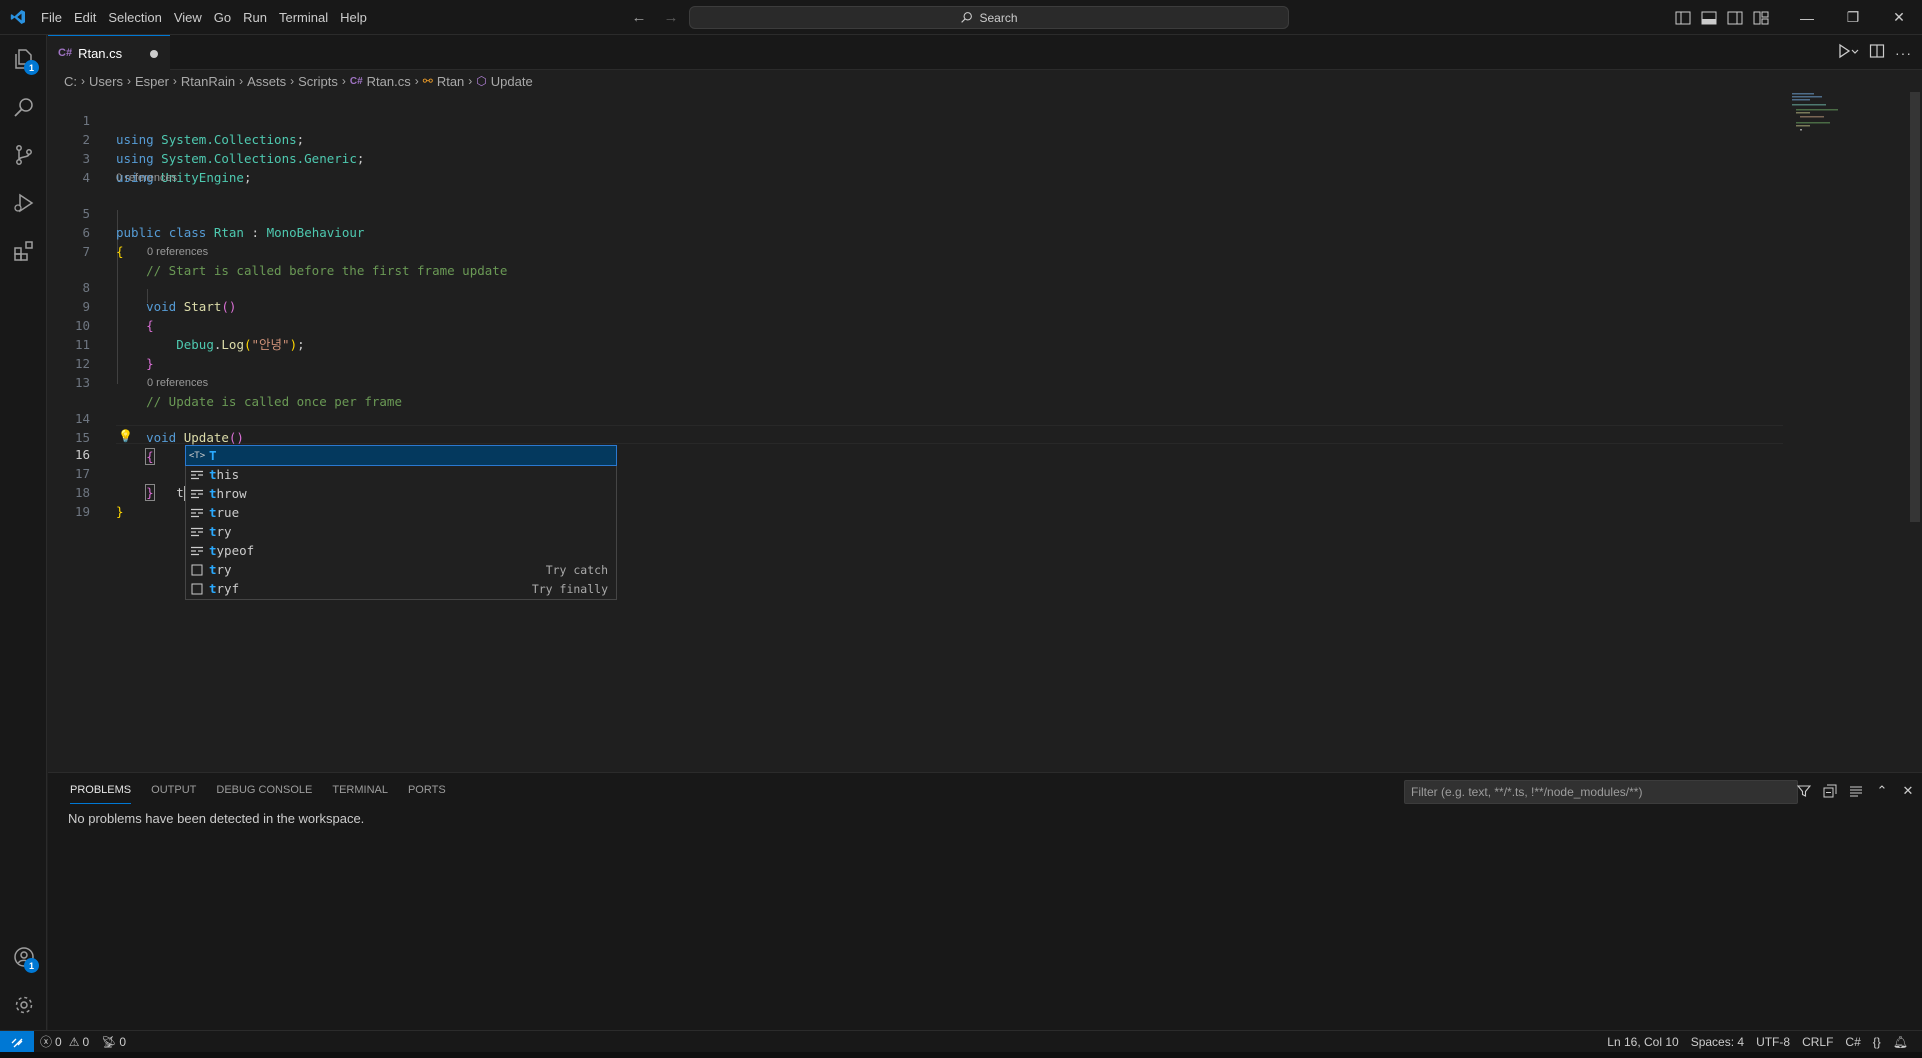 The width and height of the screenshot is (1922, 1058). I want to click on breadcrumb-item: RtanRain, so click(208, 81).